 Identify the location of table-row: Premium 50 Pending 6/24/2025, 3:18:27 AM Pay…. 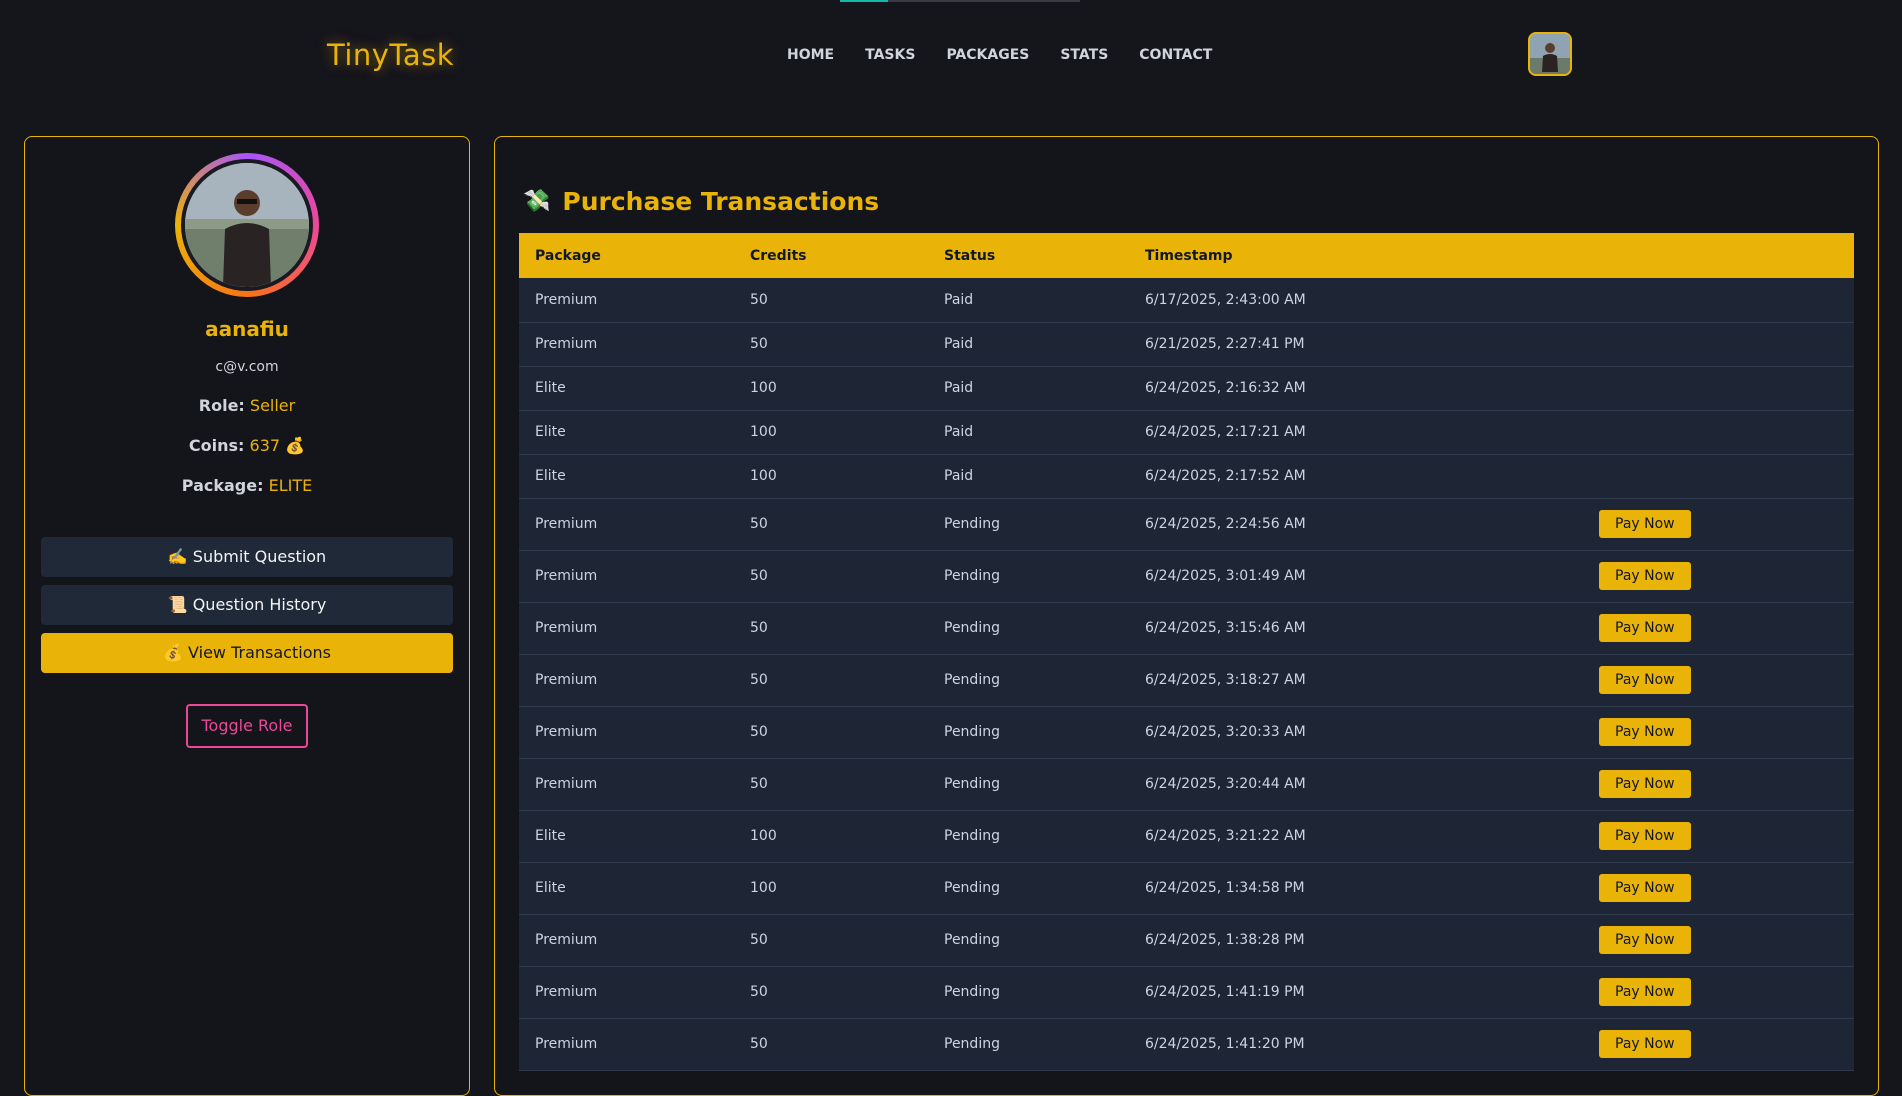
(1186, 680).